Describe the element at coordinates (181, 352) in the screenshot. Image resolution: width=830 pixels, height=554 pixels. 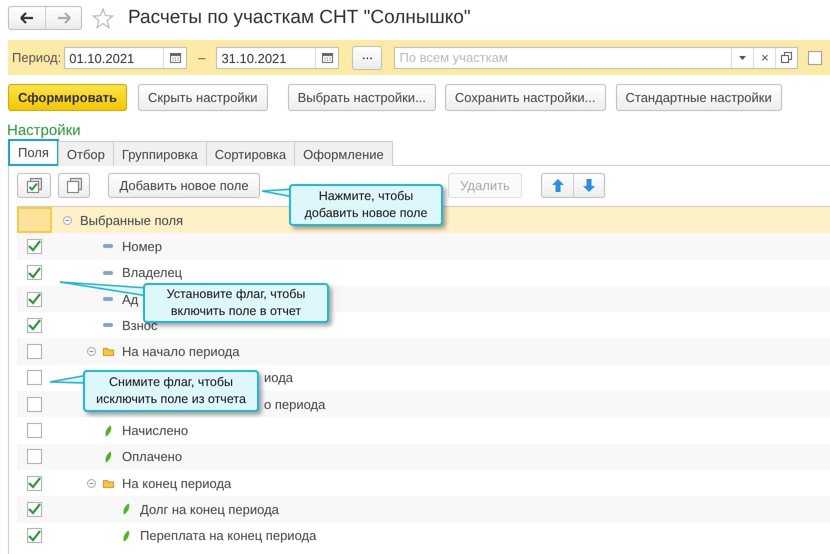
I see `group-label: На начало периода` at that location.